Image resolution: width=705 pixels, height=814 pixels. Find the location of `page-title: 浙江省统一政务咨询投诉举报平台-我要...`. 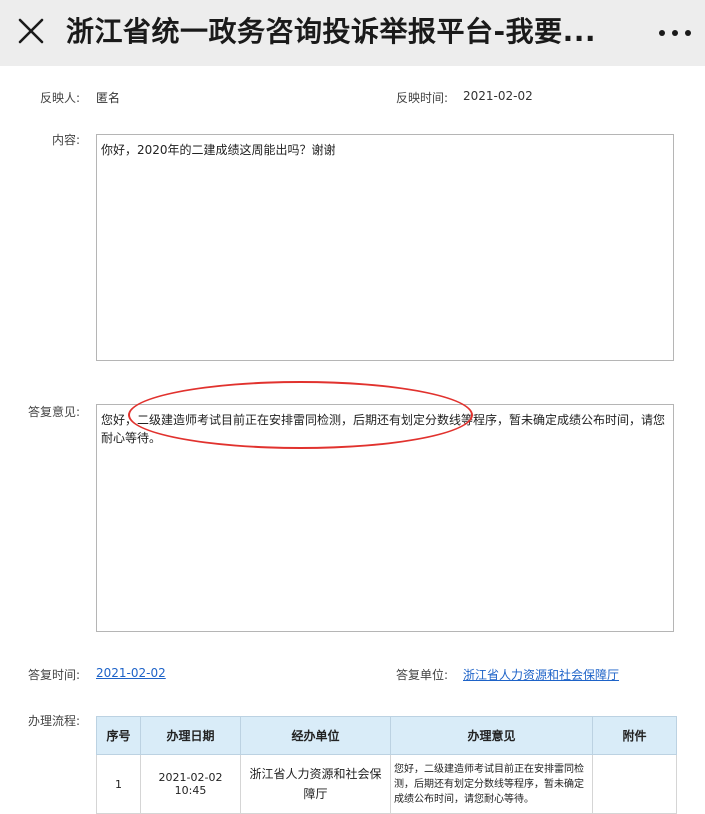

page-title: 浙江省统一政务咨询投诉举报平台-我要... is located at coordinates (331, 31).